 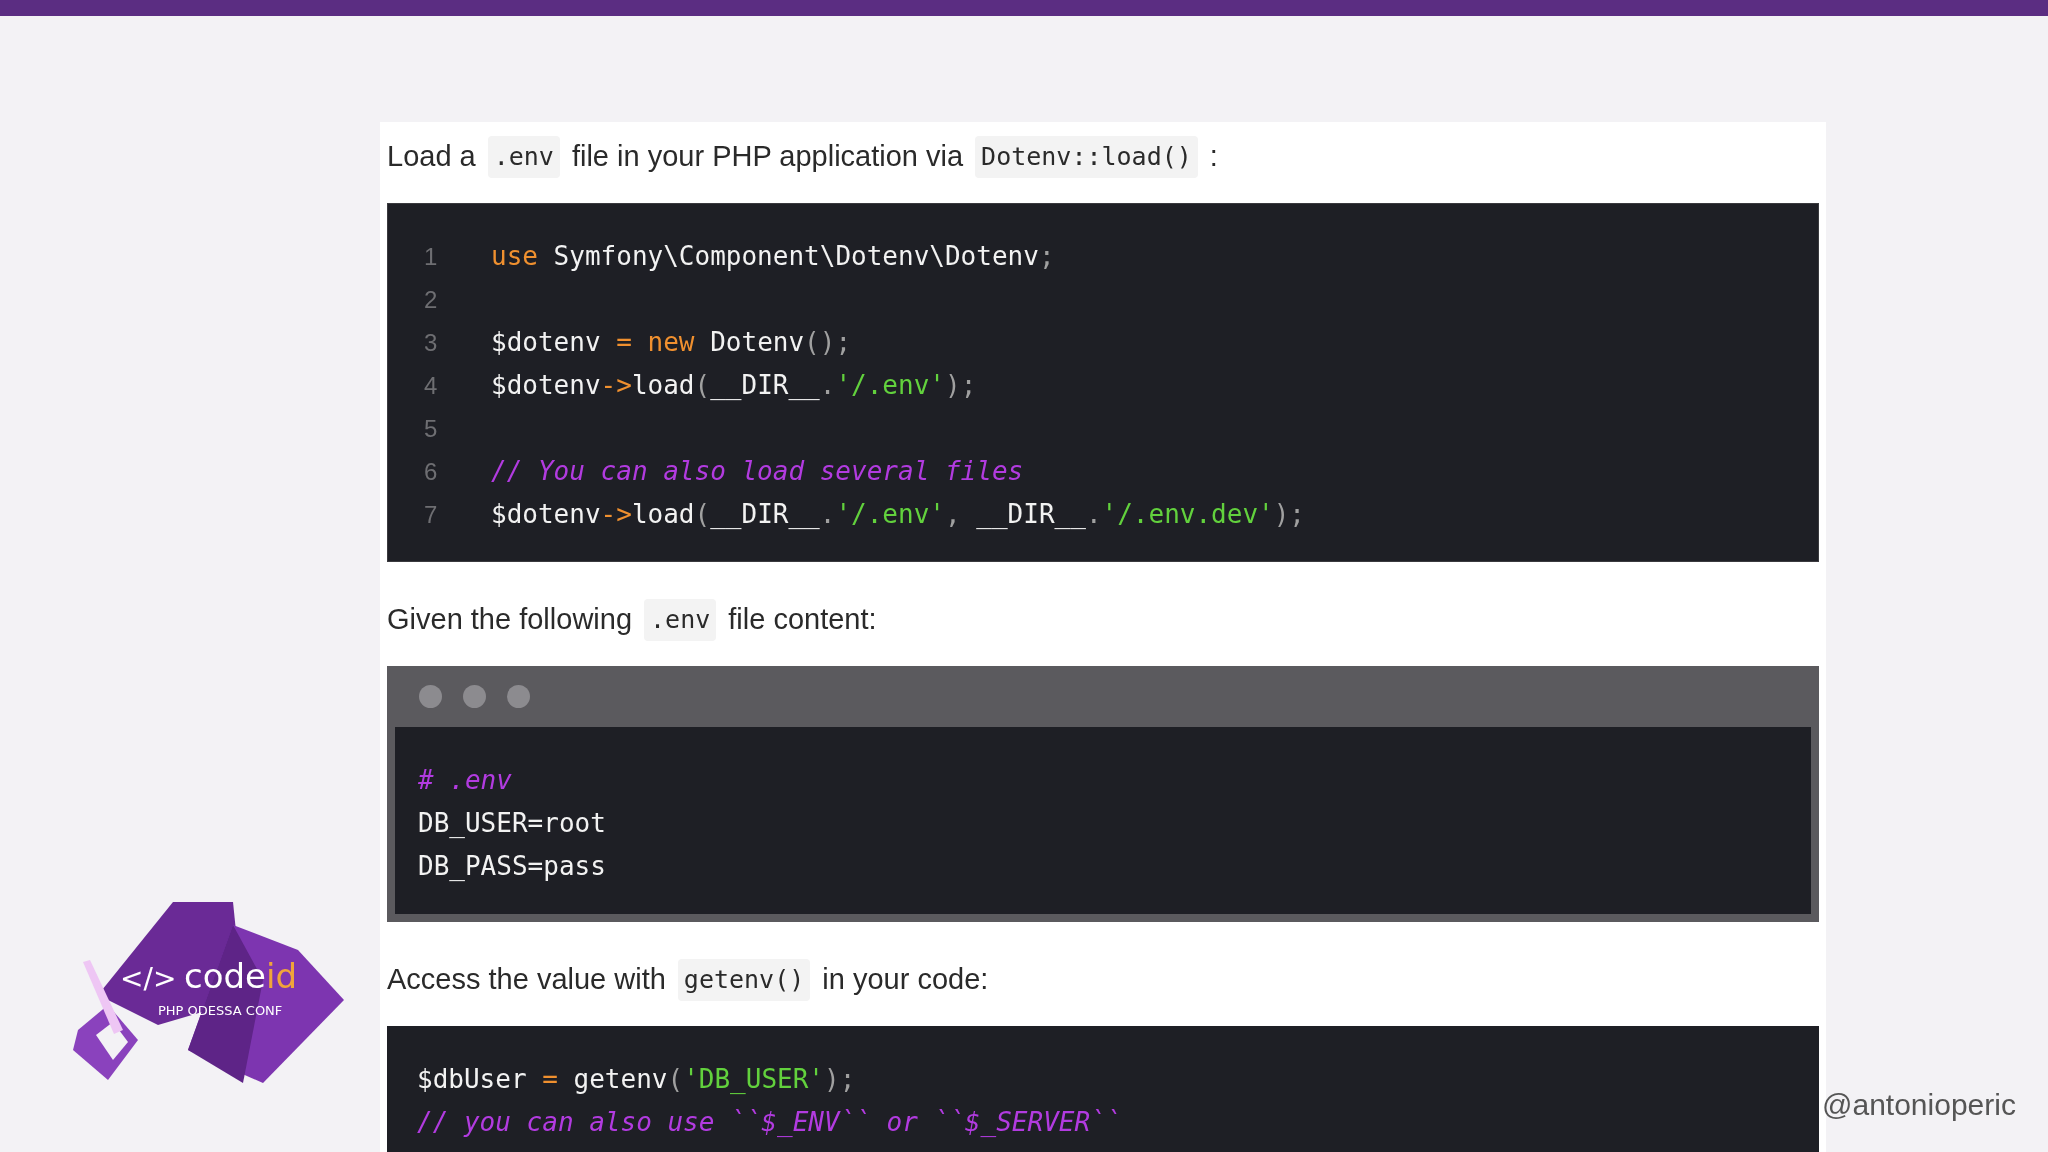 I want to click on code-line: DB_PASS=pass, so click(x=512, y=866).